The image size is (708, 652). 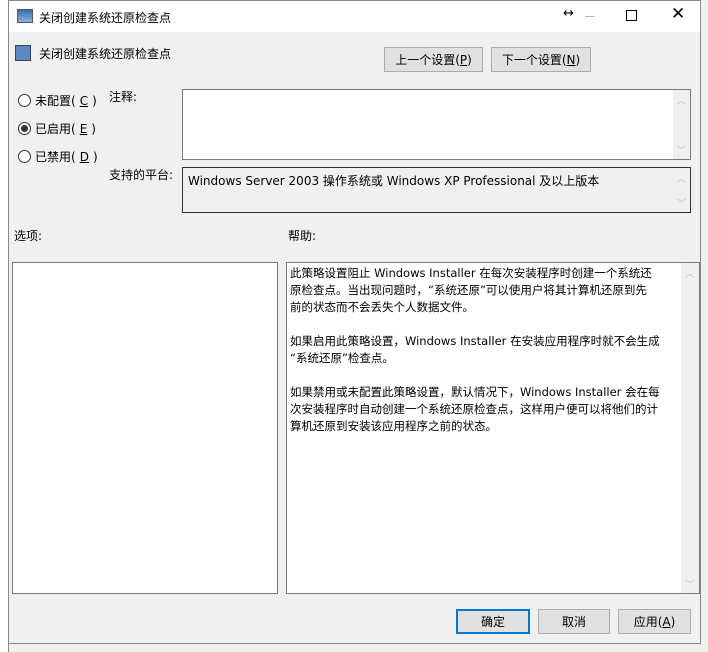 What do you see at coordinates (382, 307) in the screenshot?
I see `help-line: 前的状态而不会丢失个人数据文件。` at bounding box center [382, 307].